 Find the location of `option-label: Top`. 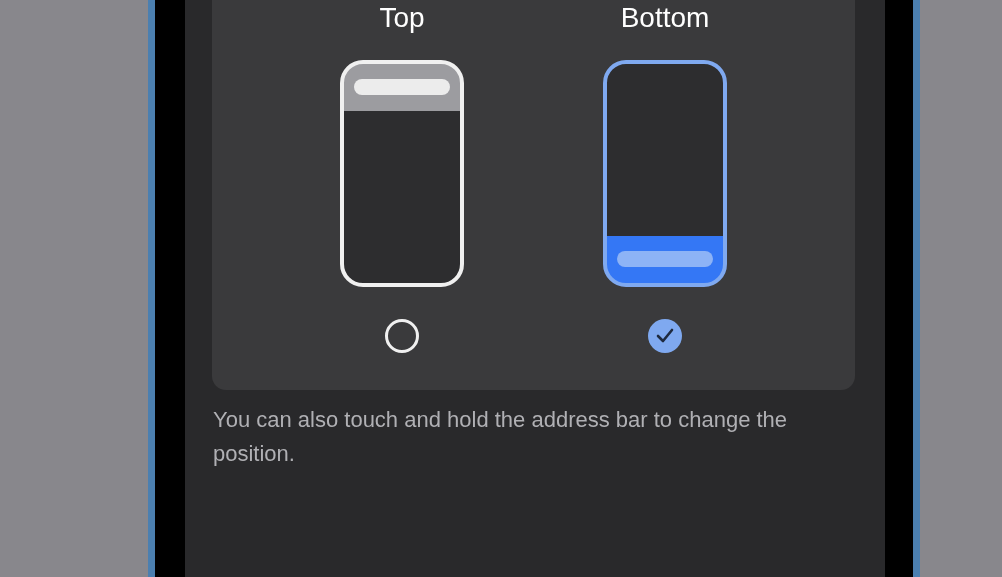

option-label: Top is located at coordinates (402, 18).